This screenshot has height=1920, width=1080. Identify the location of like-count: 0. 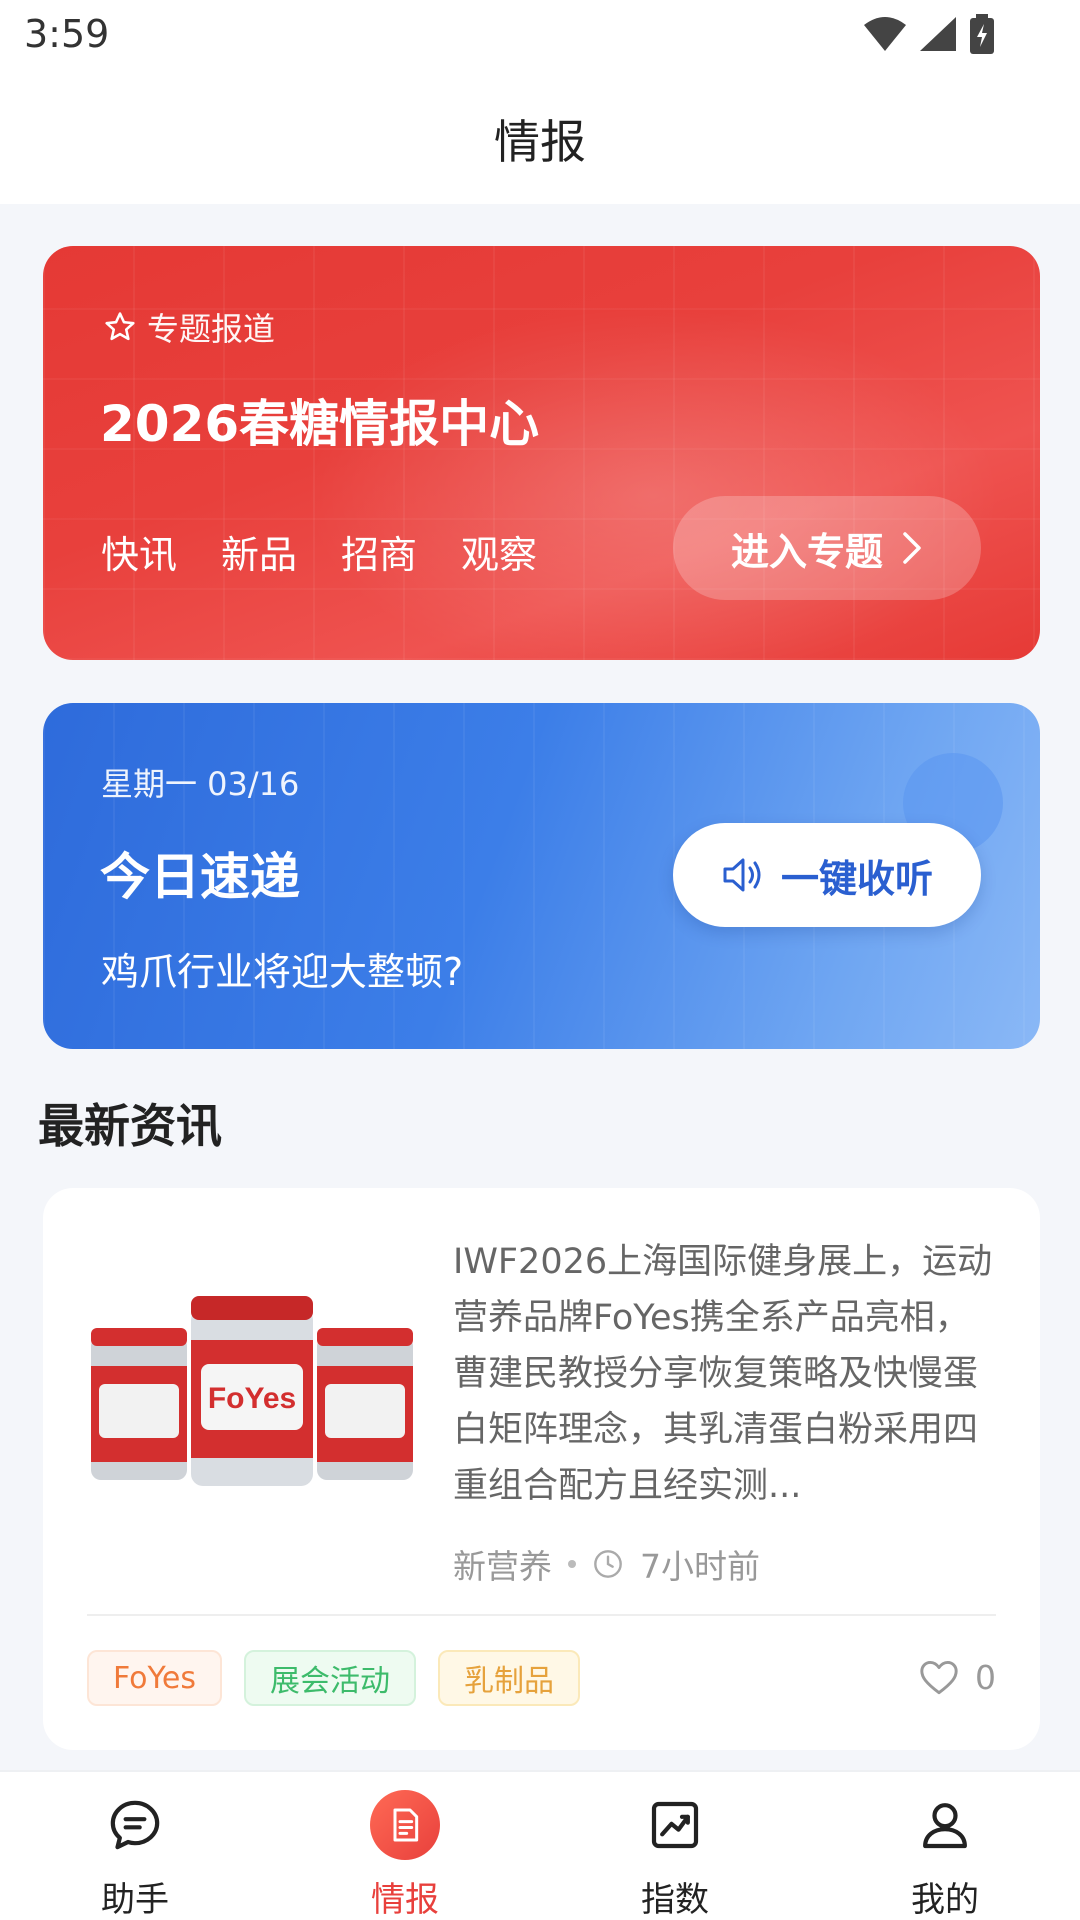
(985, 1677).